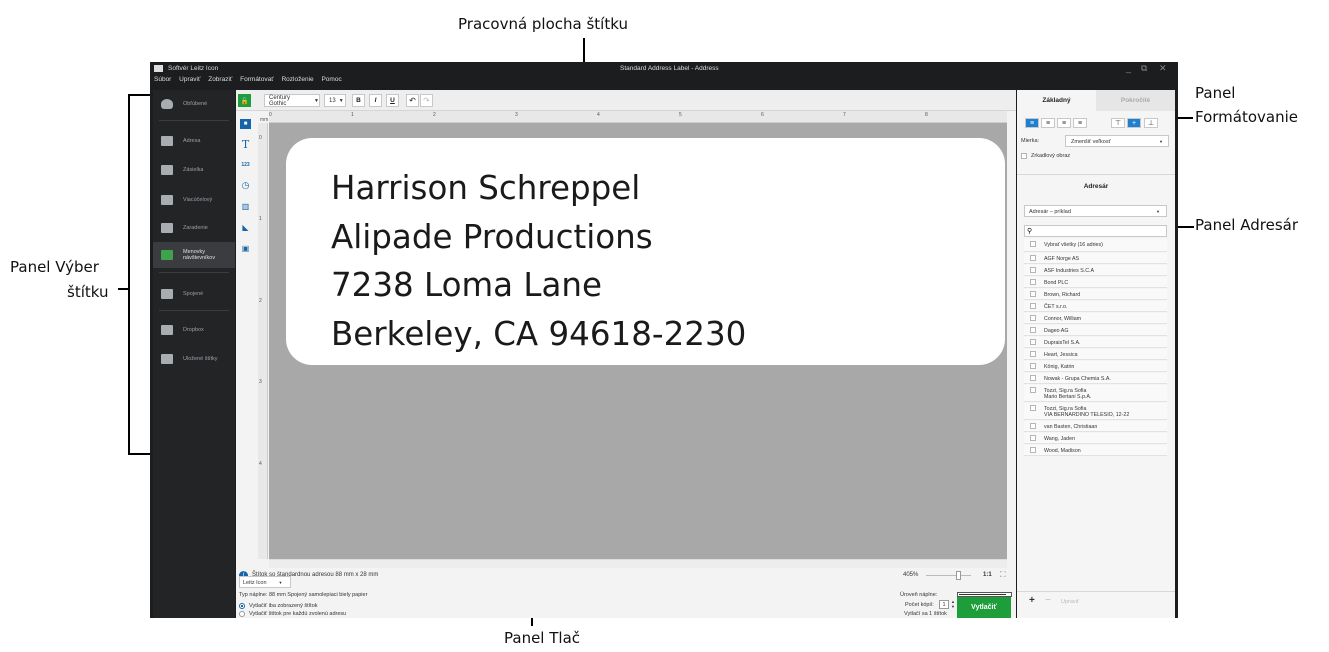  I want to click on remove-address-button: −, so click(1048, 600).